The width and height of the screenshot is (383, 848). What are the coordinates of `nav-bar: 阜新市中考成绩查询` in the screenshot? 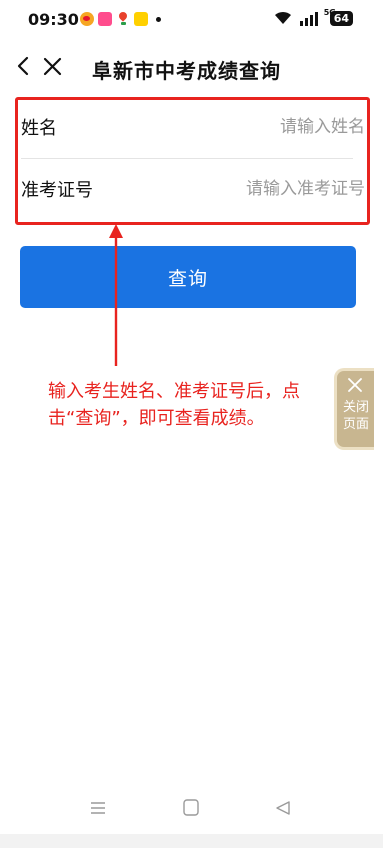 It's located at (191, 67).